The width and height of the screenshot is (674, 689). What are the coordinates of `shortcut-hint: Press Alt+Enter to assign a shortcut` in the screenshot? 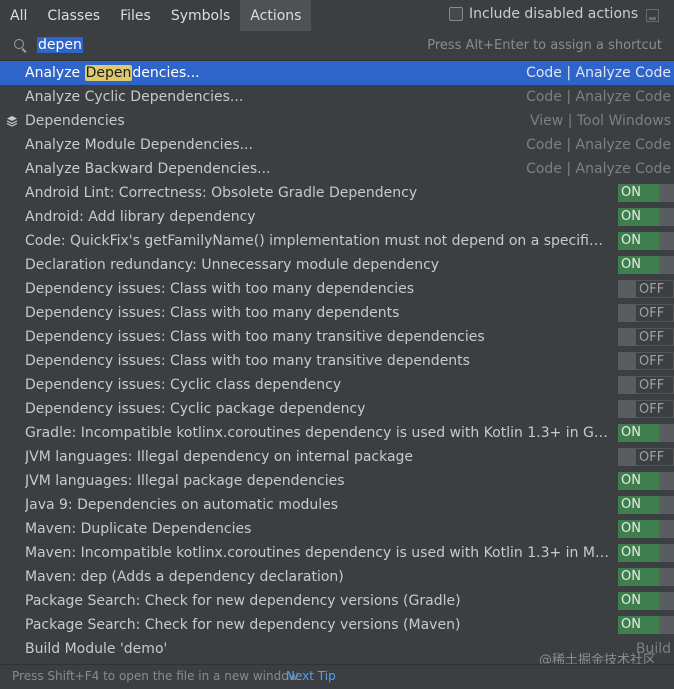 It's located at (544, 45).